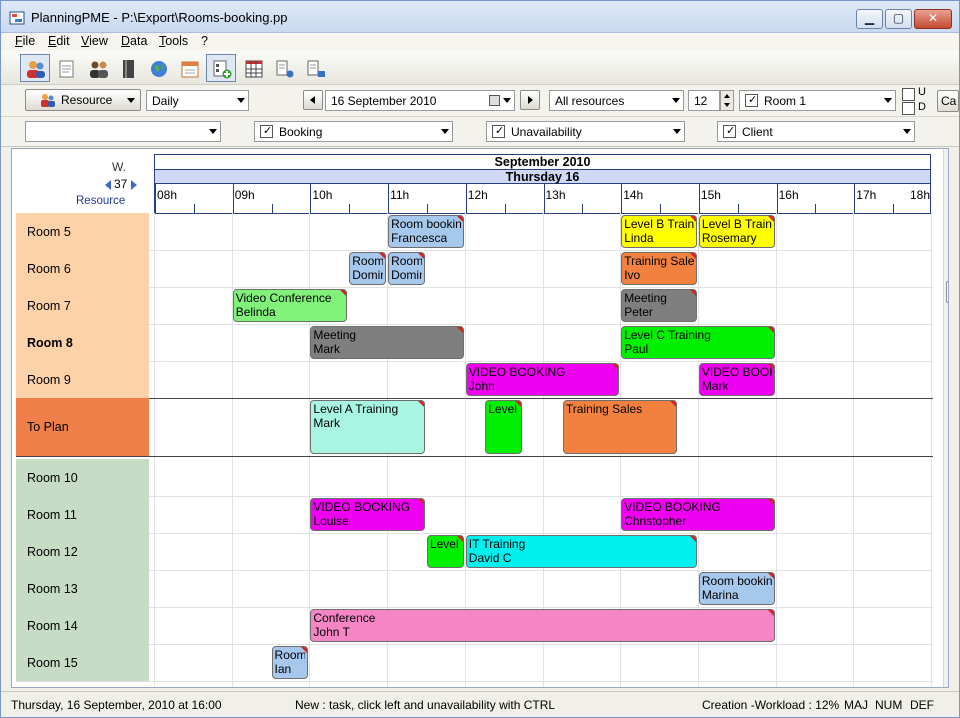 The image size is (960, 718). What do you see at coordinates (108, 185) in the screenshot?
I see `previous-week-icon` at bounding box center [108, 185].